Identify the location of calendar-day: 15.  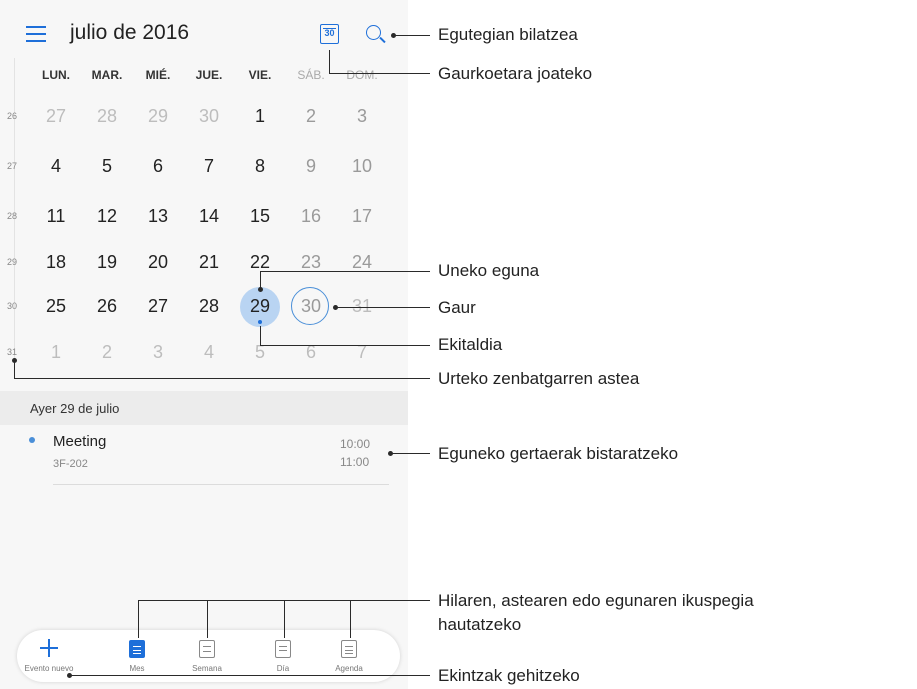
(260, 216).